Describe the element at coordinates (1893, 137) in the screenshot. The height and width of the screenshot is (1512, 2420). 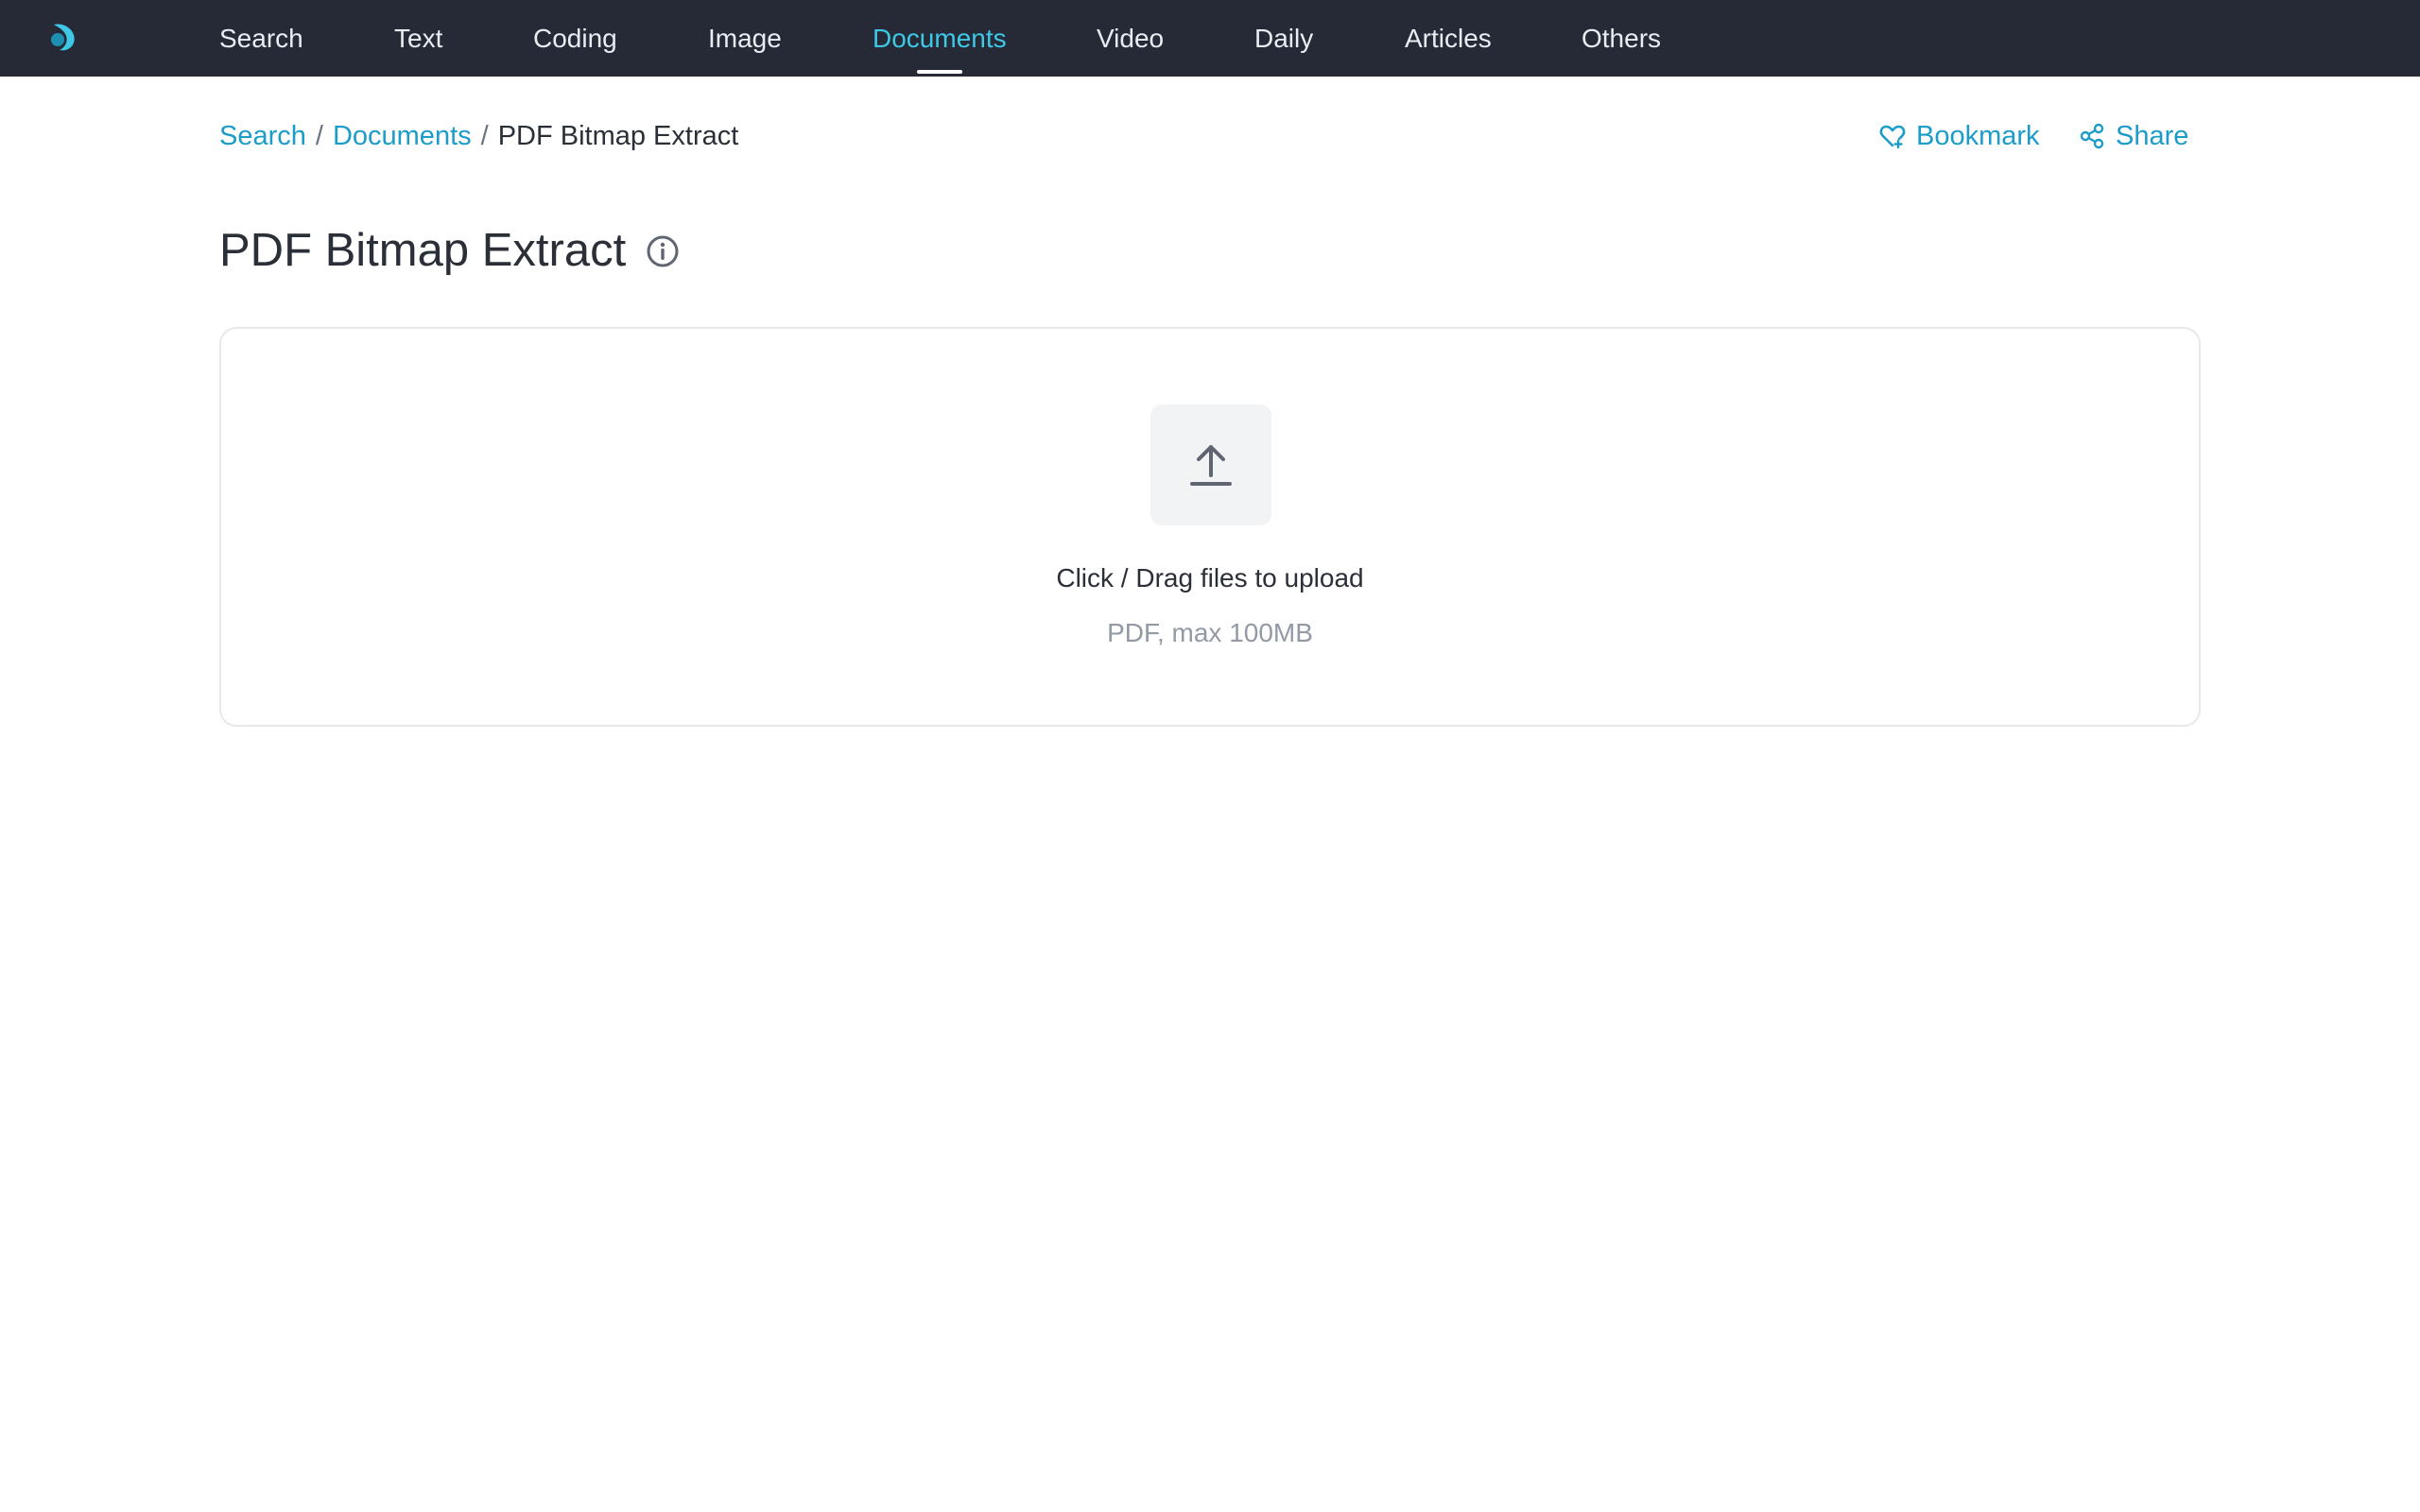
I see `heart-bookmark-icon` at that location.